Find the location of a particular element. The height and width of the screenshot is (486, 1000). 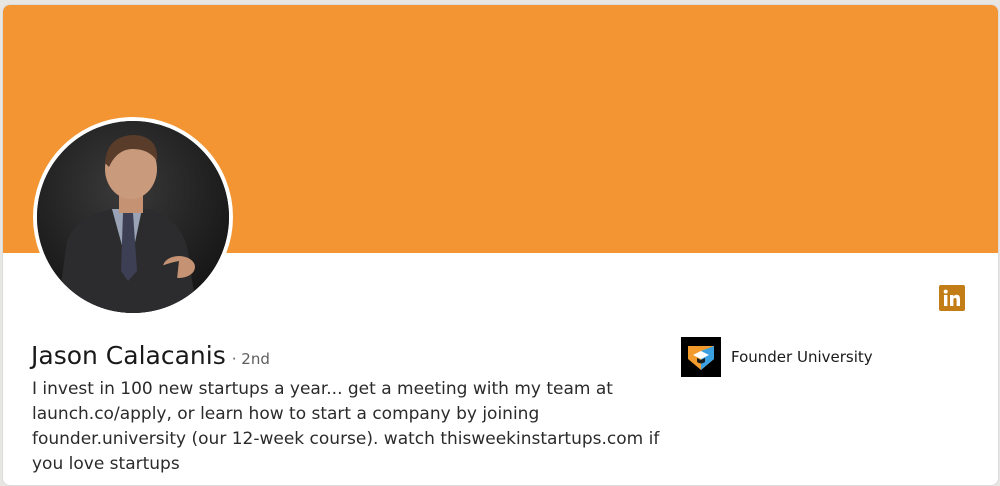

connection-degree: · 2nd is located at coordinates (250, 359).